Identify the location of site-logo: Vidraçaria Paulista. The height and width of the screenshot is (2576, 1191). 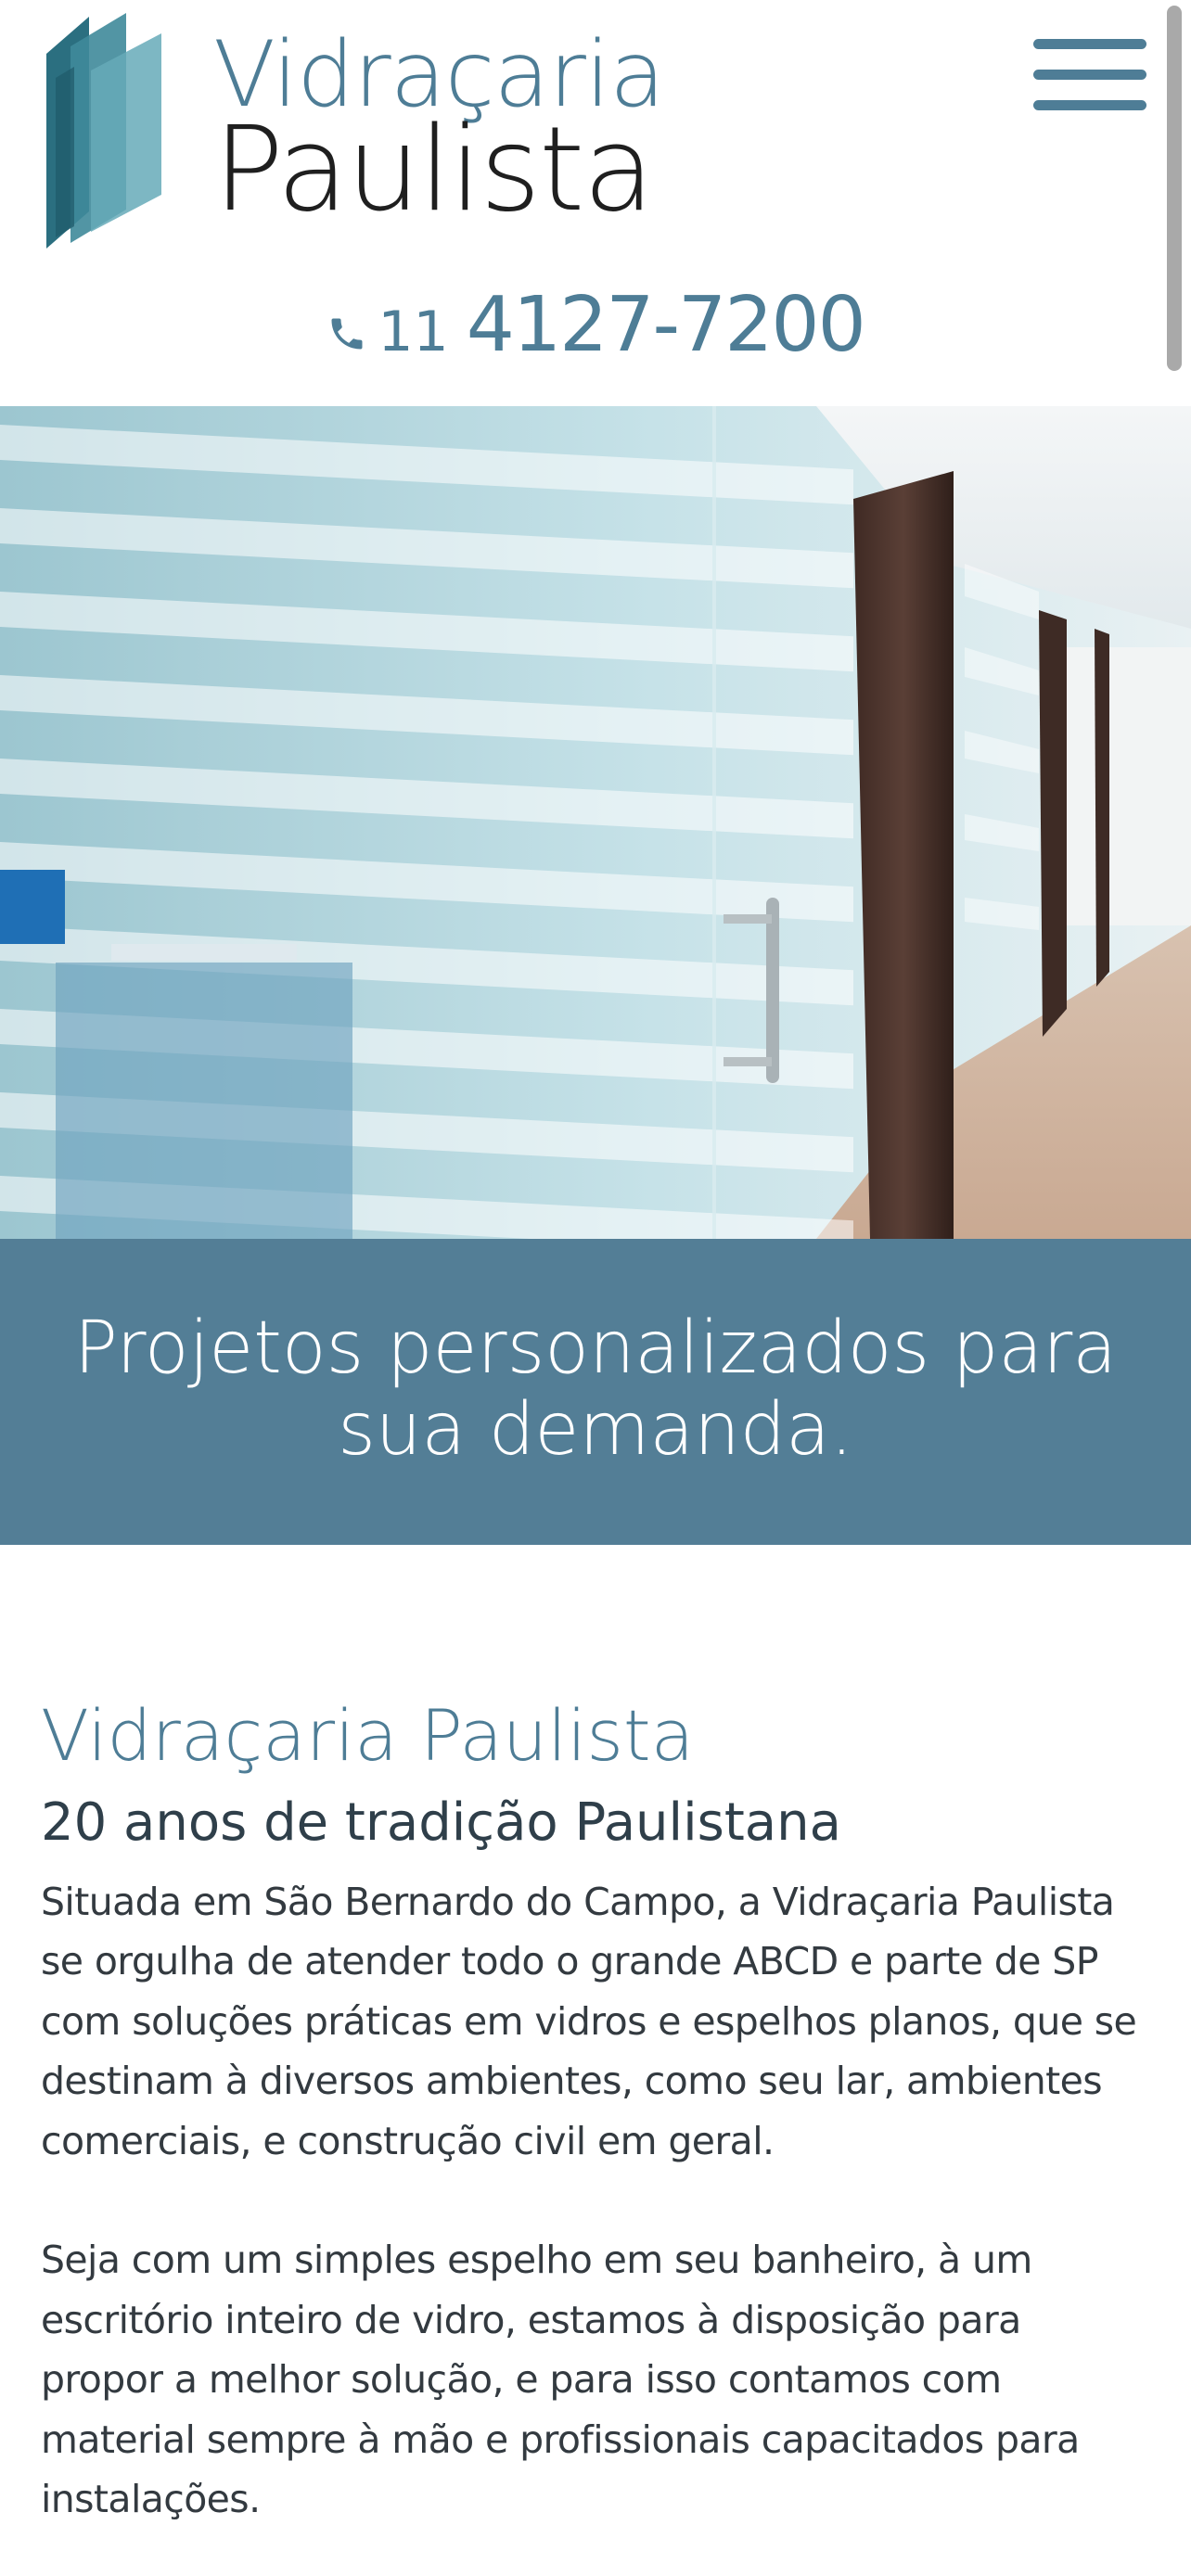
(352, 131).